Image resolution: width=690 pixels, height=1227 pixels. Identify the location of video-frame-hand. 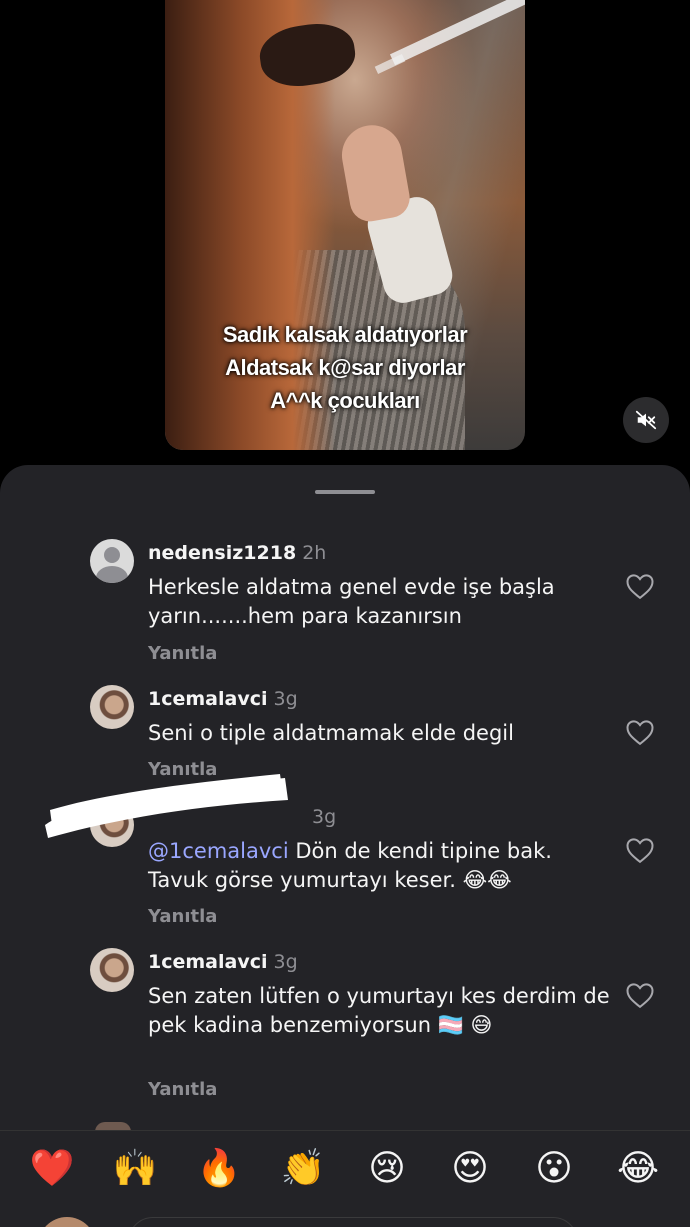
(375, 172).